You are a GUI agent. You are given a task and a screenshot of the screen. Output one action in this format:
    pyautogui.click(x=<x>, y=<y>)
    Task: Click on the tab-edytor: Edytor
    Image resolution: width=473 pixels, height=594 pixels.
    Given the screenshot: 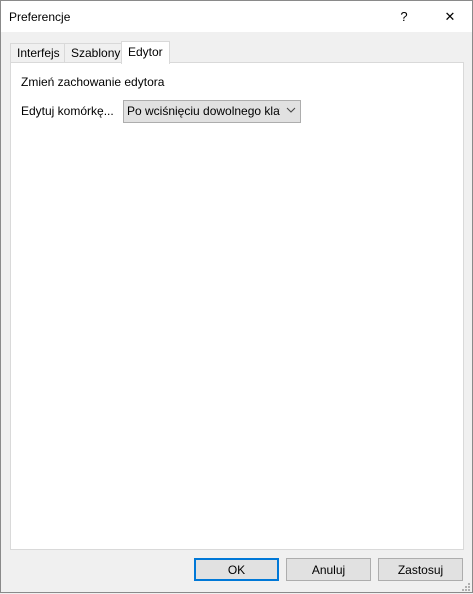 What is the action you would take?
    pyautogui.click(x=145, y=52)
    